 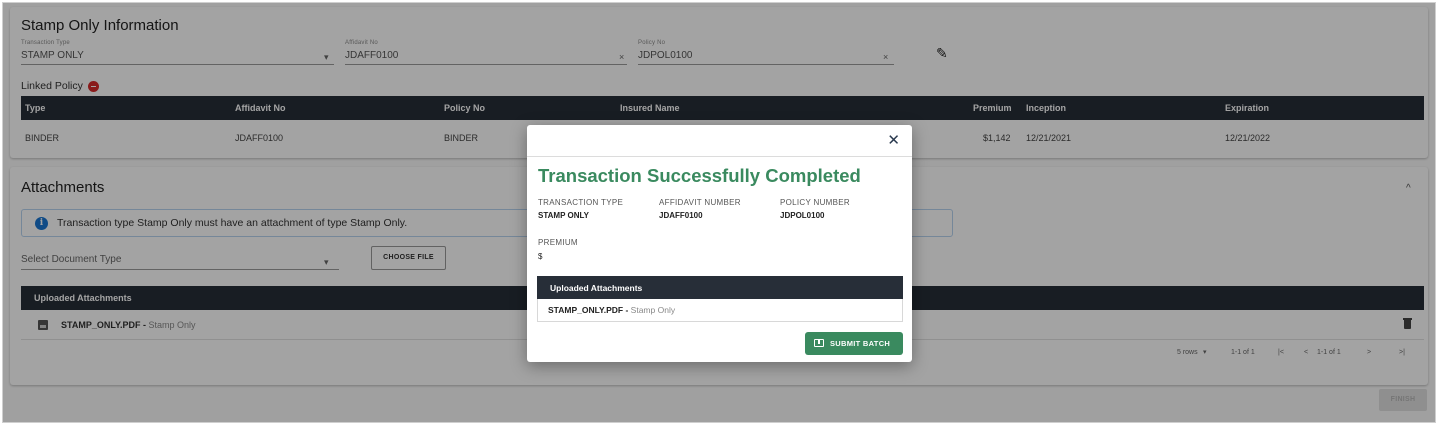 I want to click on transaction-type-label: TRANSACTION TYPE, so click(x=581, y=202).